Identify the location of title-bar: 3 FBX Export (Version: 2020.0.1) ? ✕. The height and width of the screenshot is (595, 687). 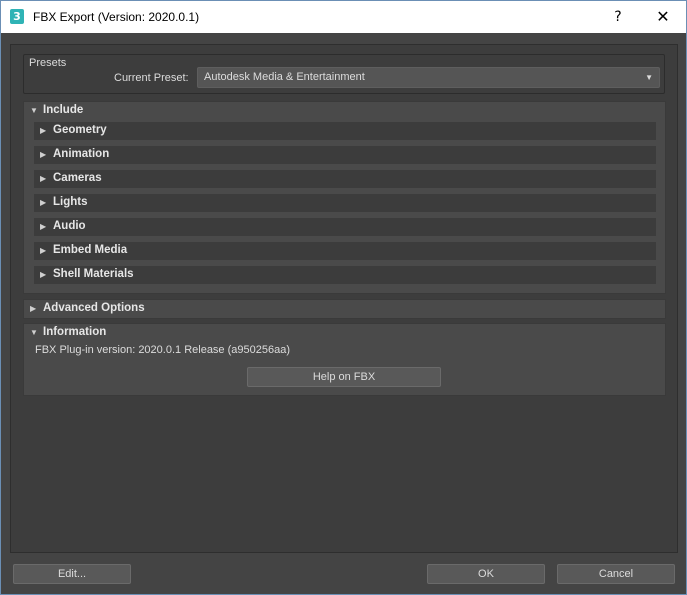
(343, 17).